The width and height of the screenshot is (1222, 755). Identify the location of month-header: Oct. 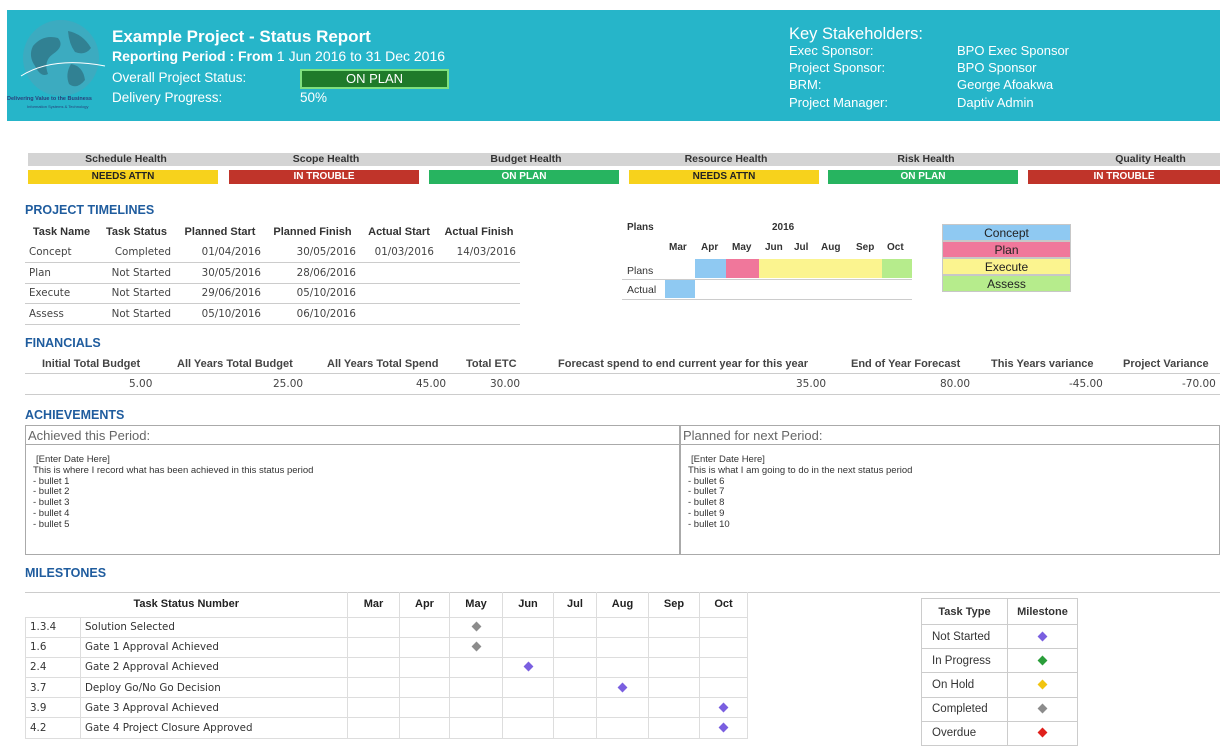
(723, 604).